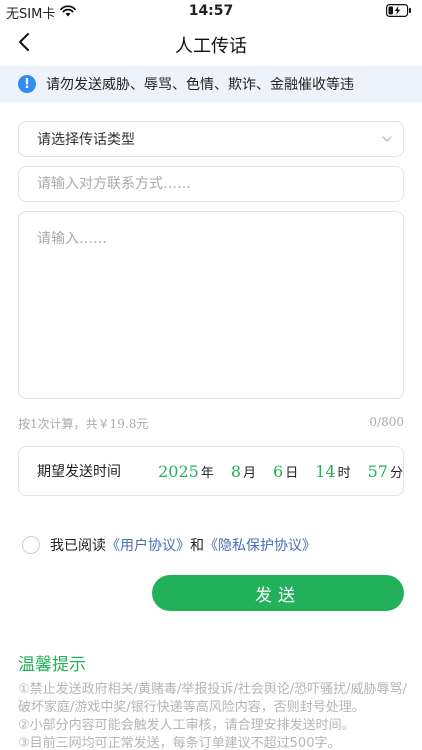  What do you see at coordinates (27, 84) in the screenshot?
I see `info-icon: !` at bounding box center [27, 84].